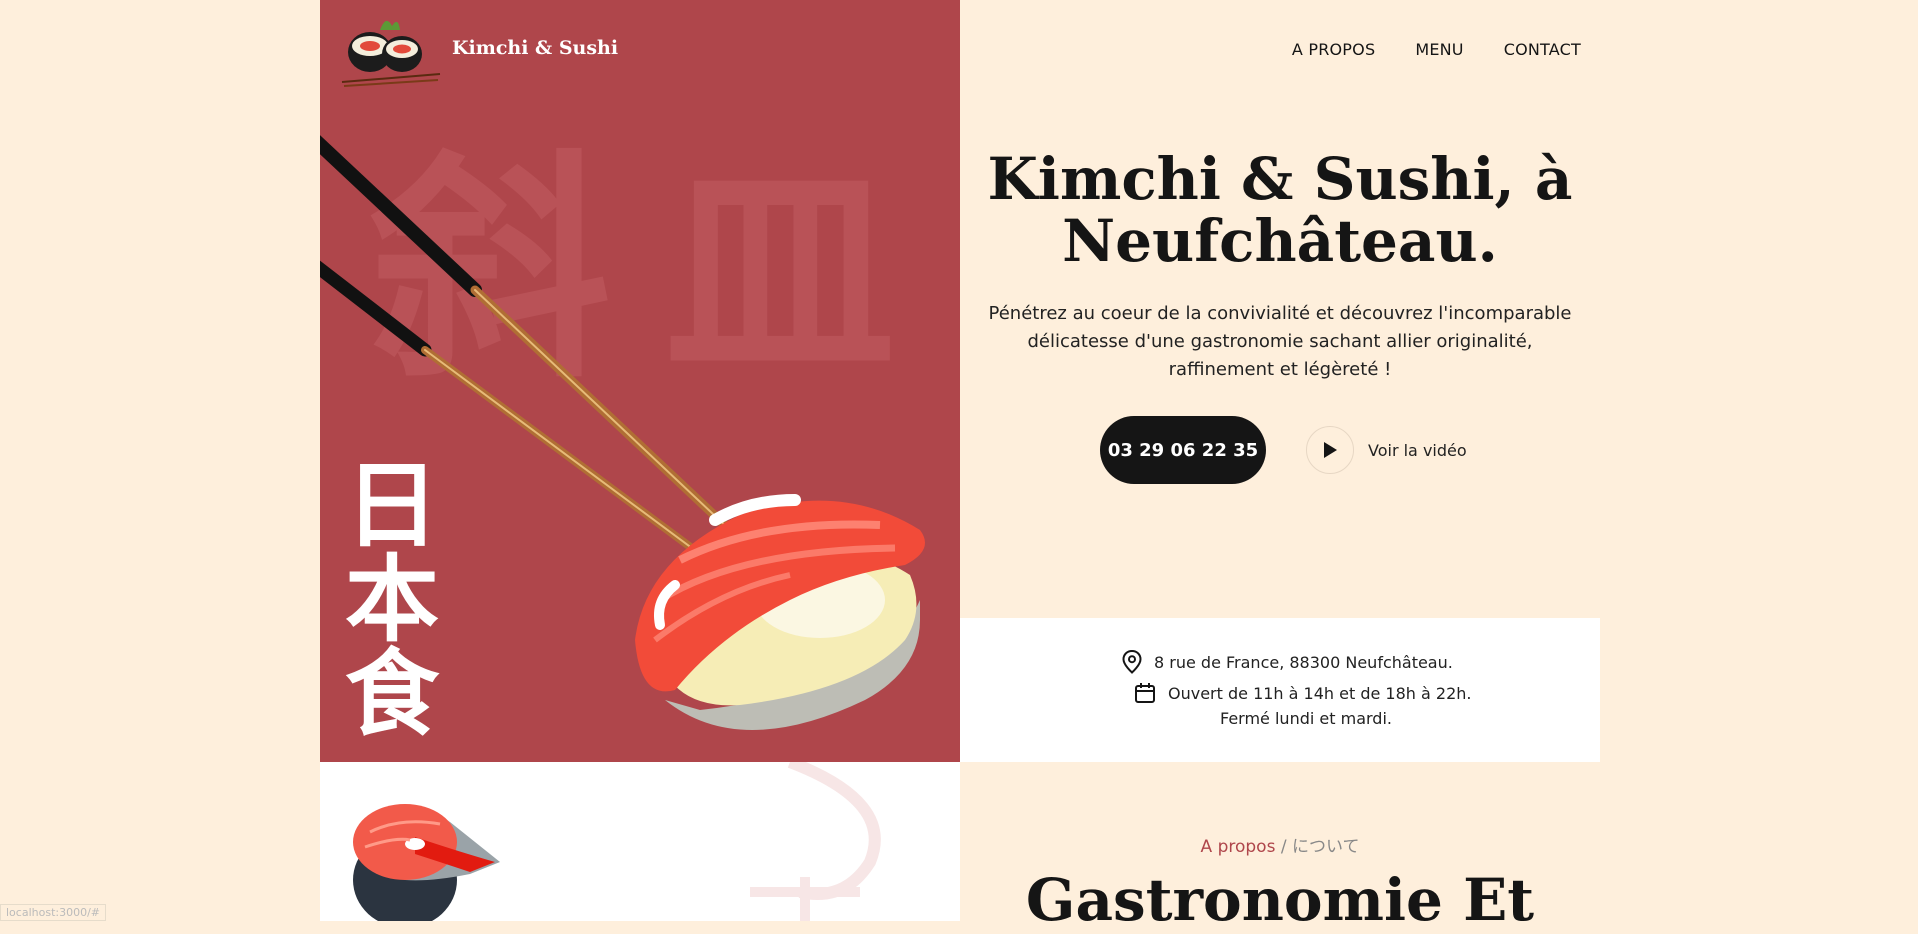 The height and width of the screenshot is (934, 1918). What do you see at coordinates (1439, 49) in the screenshot?
I see `nav-link-menu: MENU` at bounding box center [1439, 49].